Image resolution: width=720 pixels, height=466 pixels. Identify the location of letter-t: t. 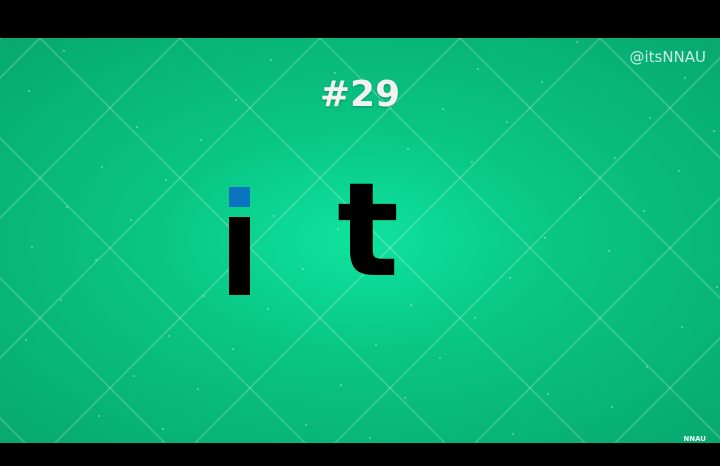
(368, 230).